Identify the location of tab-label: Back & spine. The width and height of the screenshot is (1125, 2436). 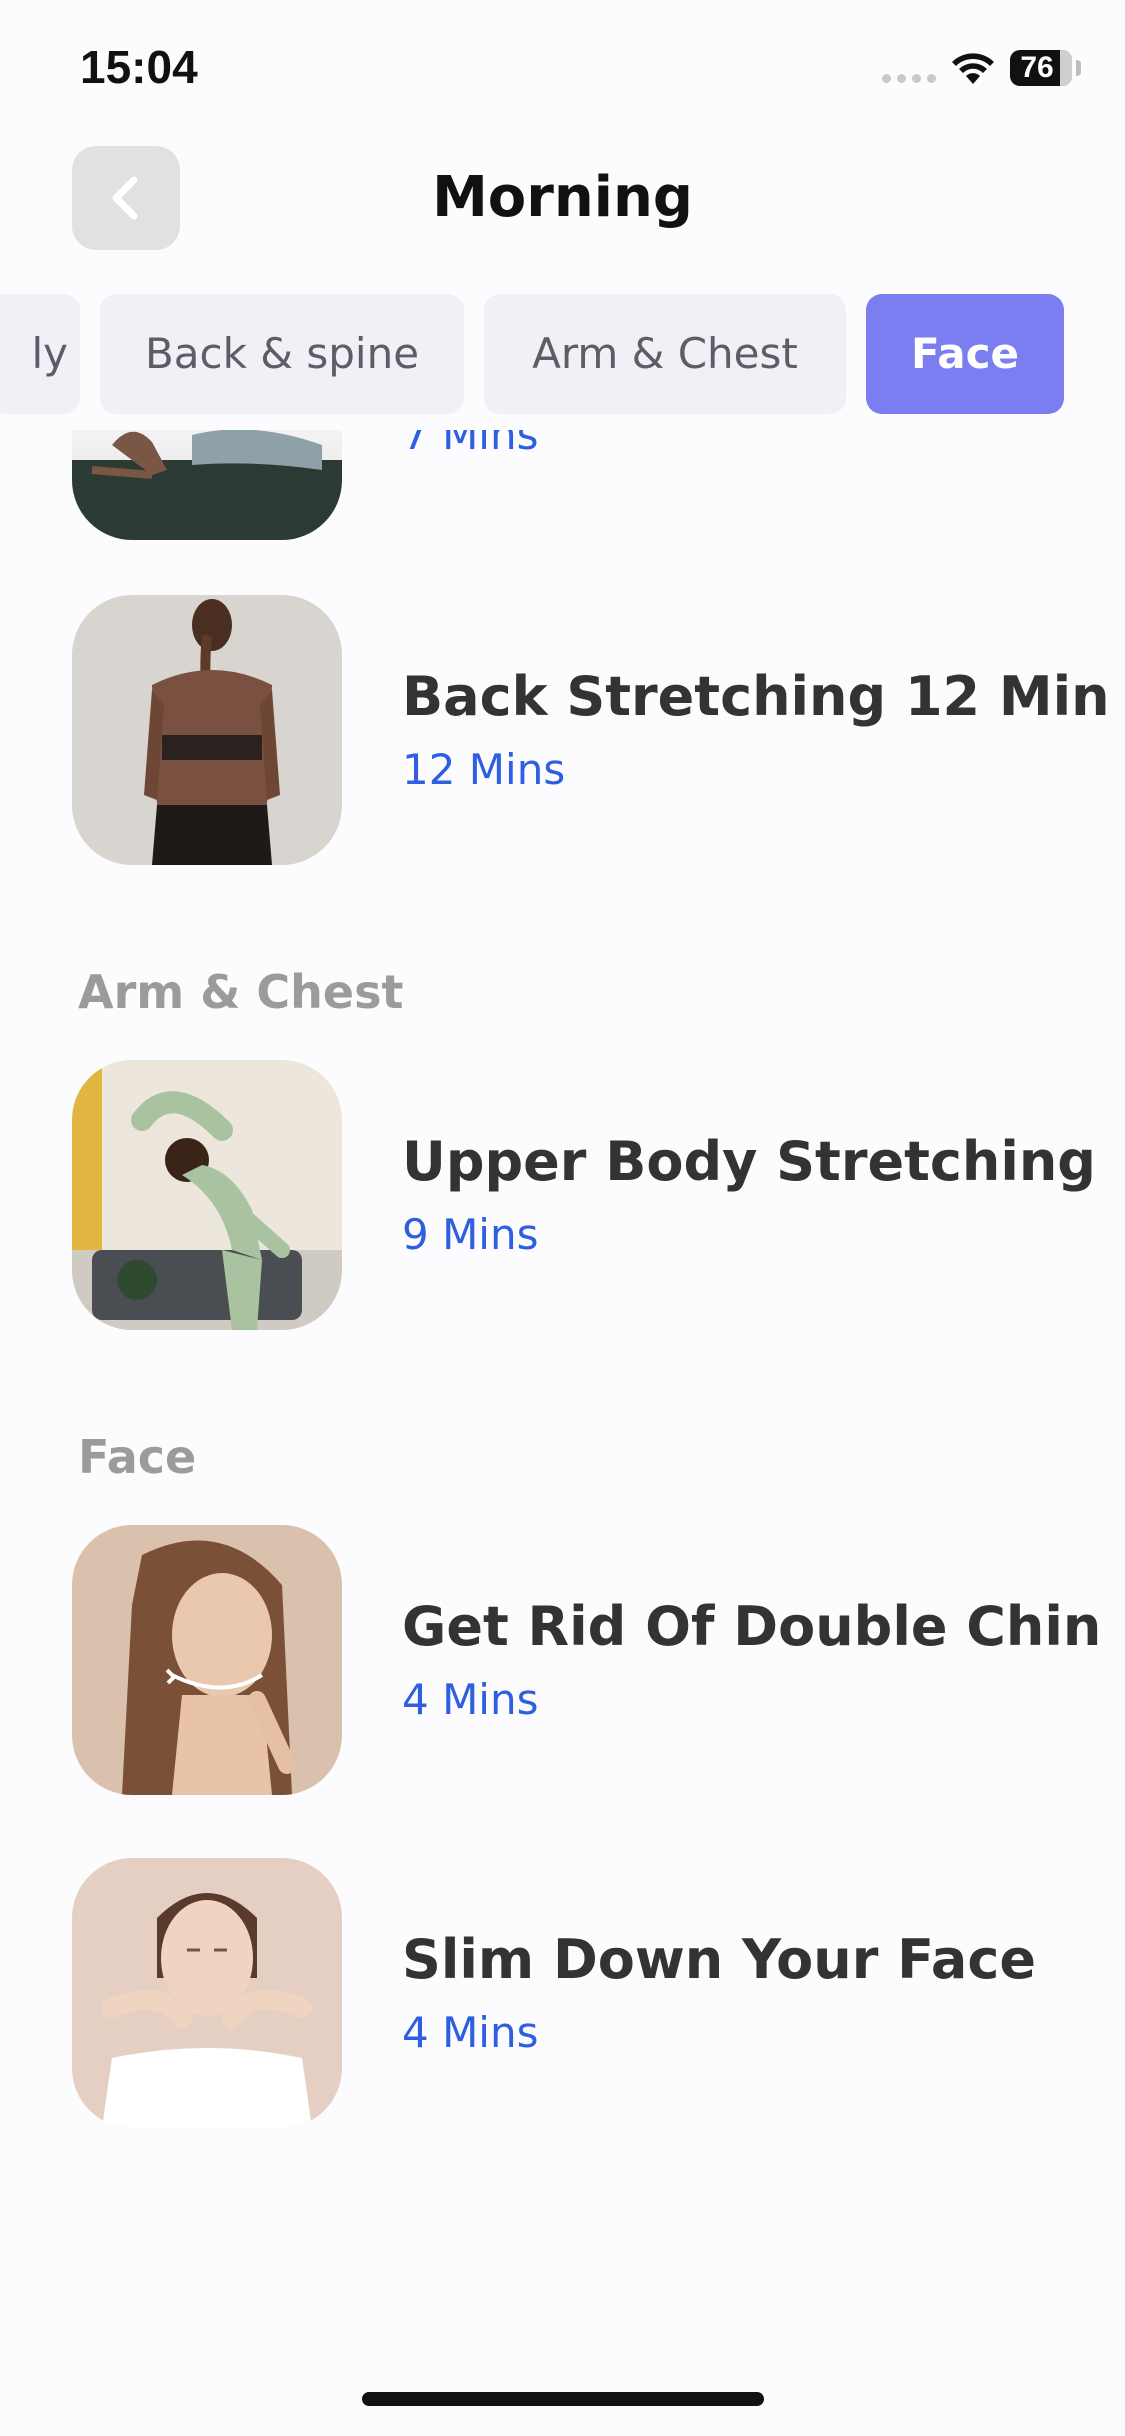
(282, 353).